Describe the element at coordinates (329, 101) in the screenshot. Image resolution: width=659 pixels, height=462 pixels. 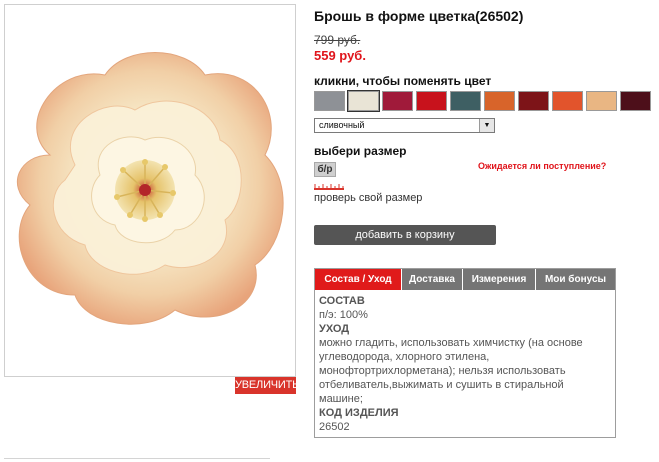
I see `color-swatch-gray` at that location.